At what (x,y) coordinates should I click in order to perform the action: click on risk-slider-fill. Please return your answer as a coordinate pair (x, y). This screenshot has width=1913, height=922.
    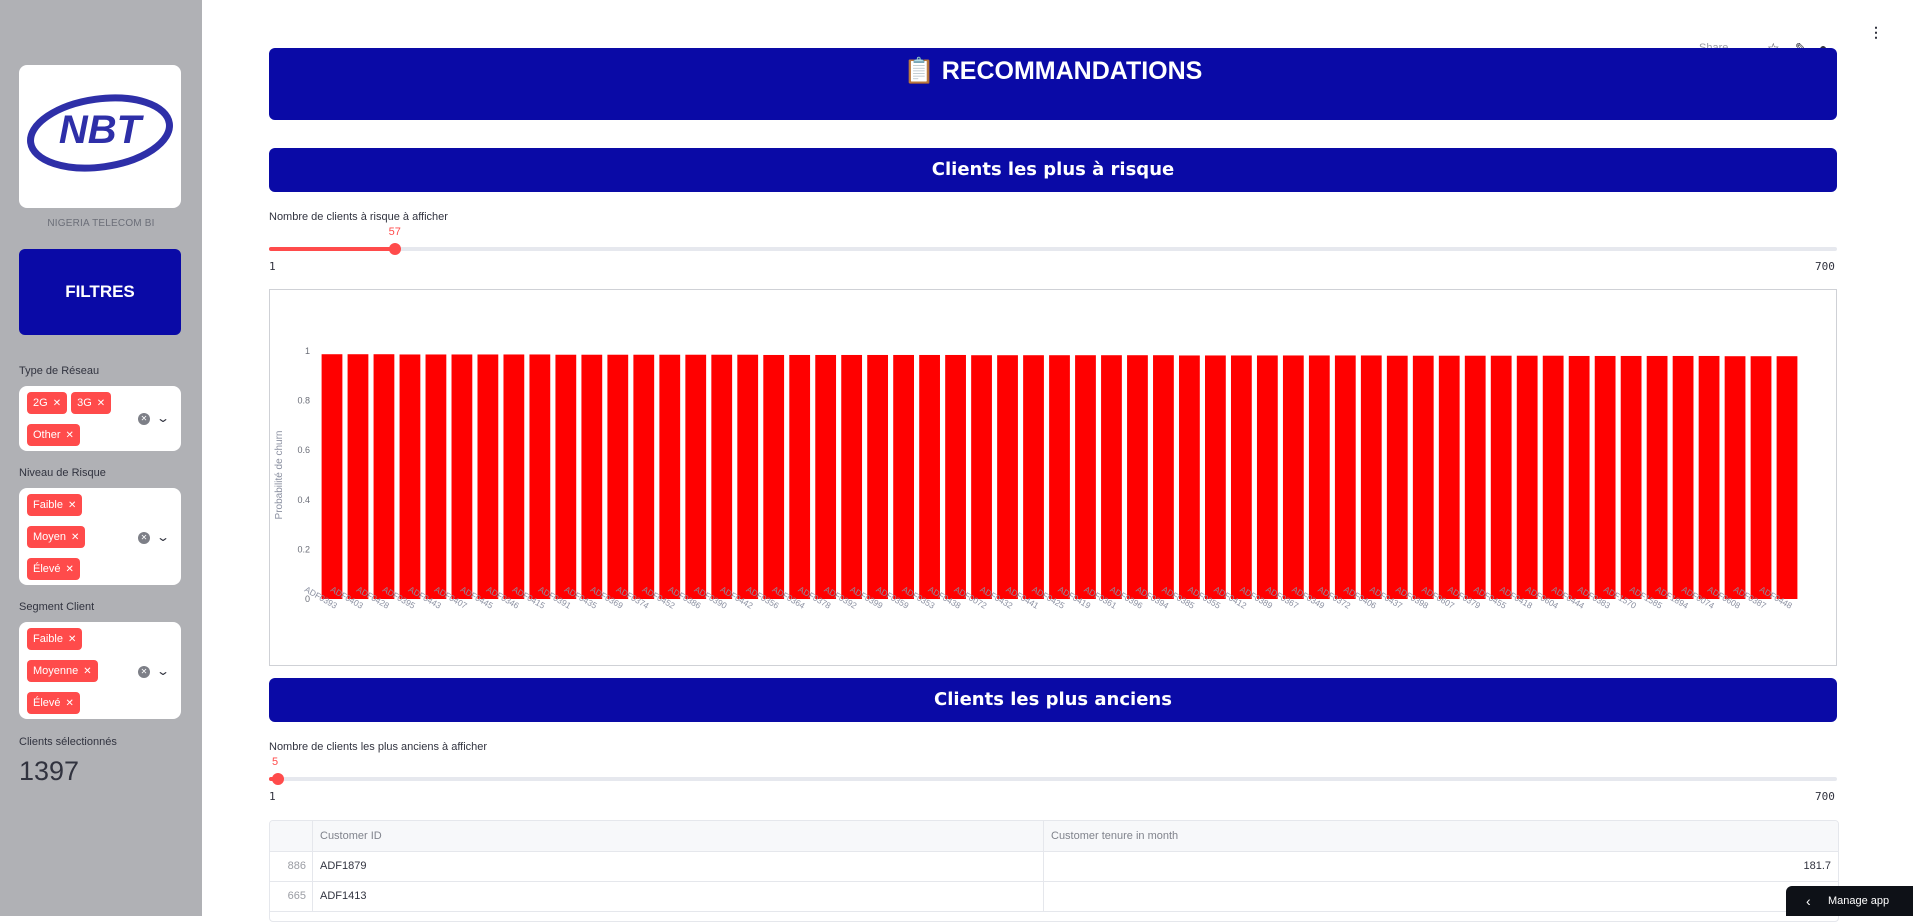
    Looking at the image, I should click on (332, 249).